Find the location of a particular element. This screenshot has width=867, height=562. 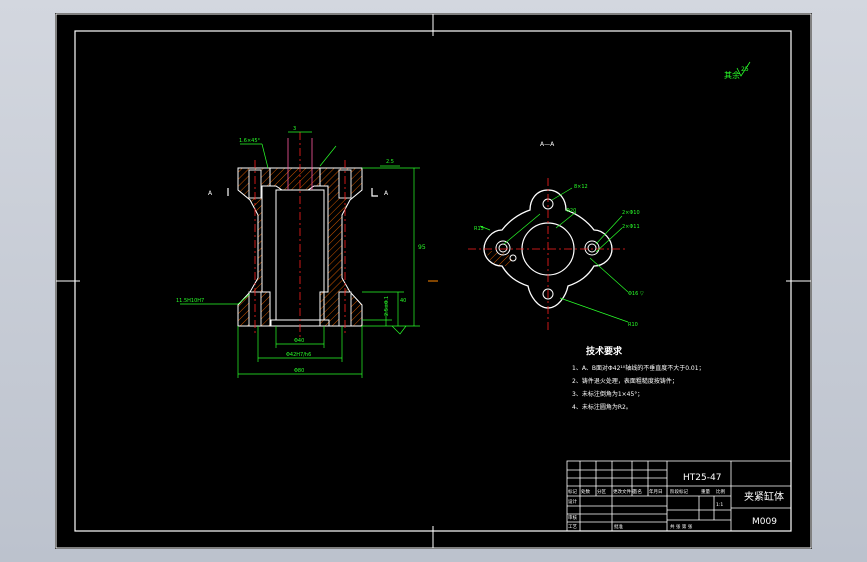

svg-text: 分区 is located at coordinates (601, 491).